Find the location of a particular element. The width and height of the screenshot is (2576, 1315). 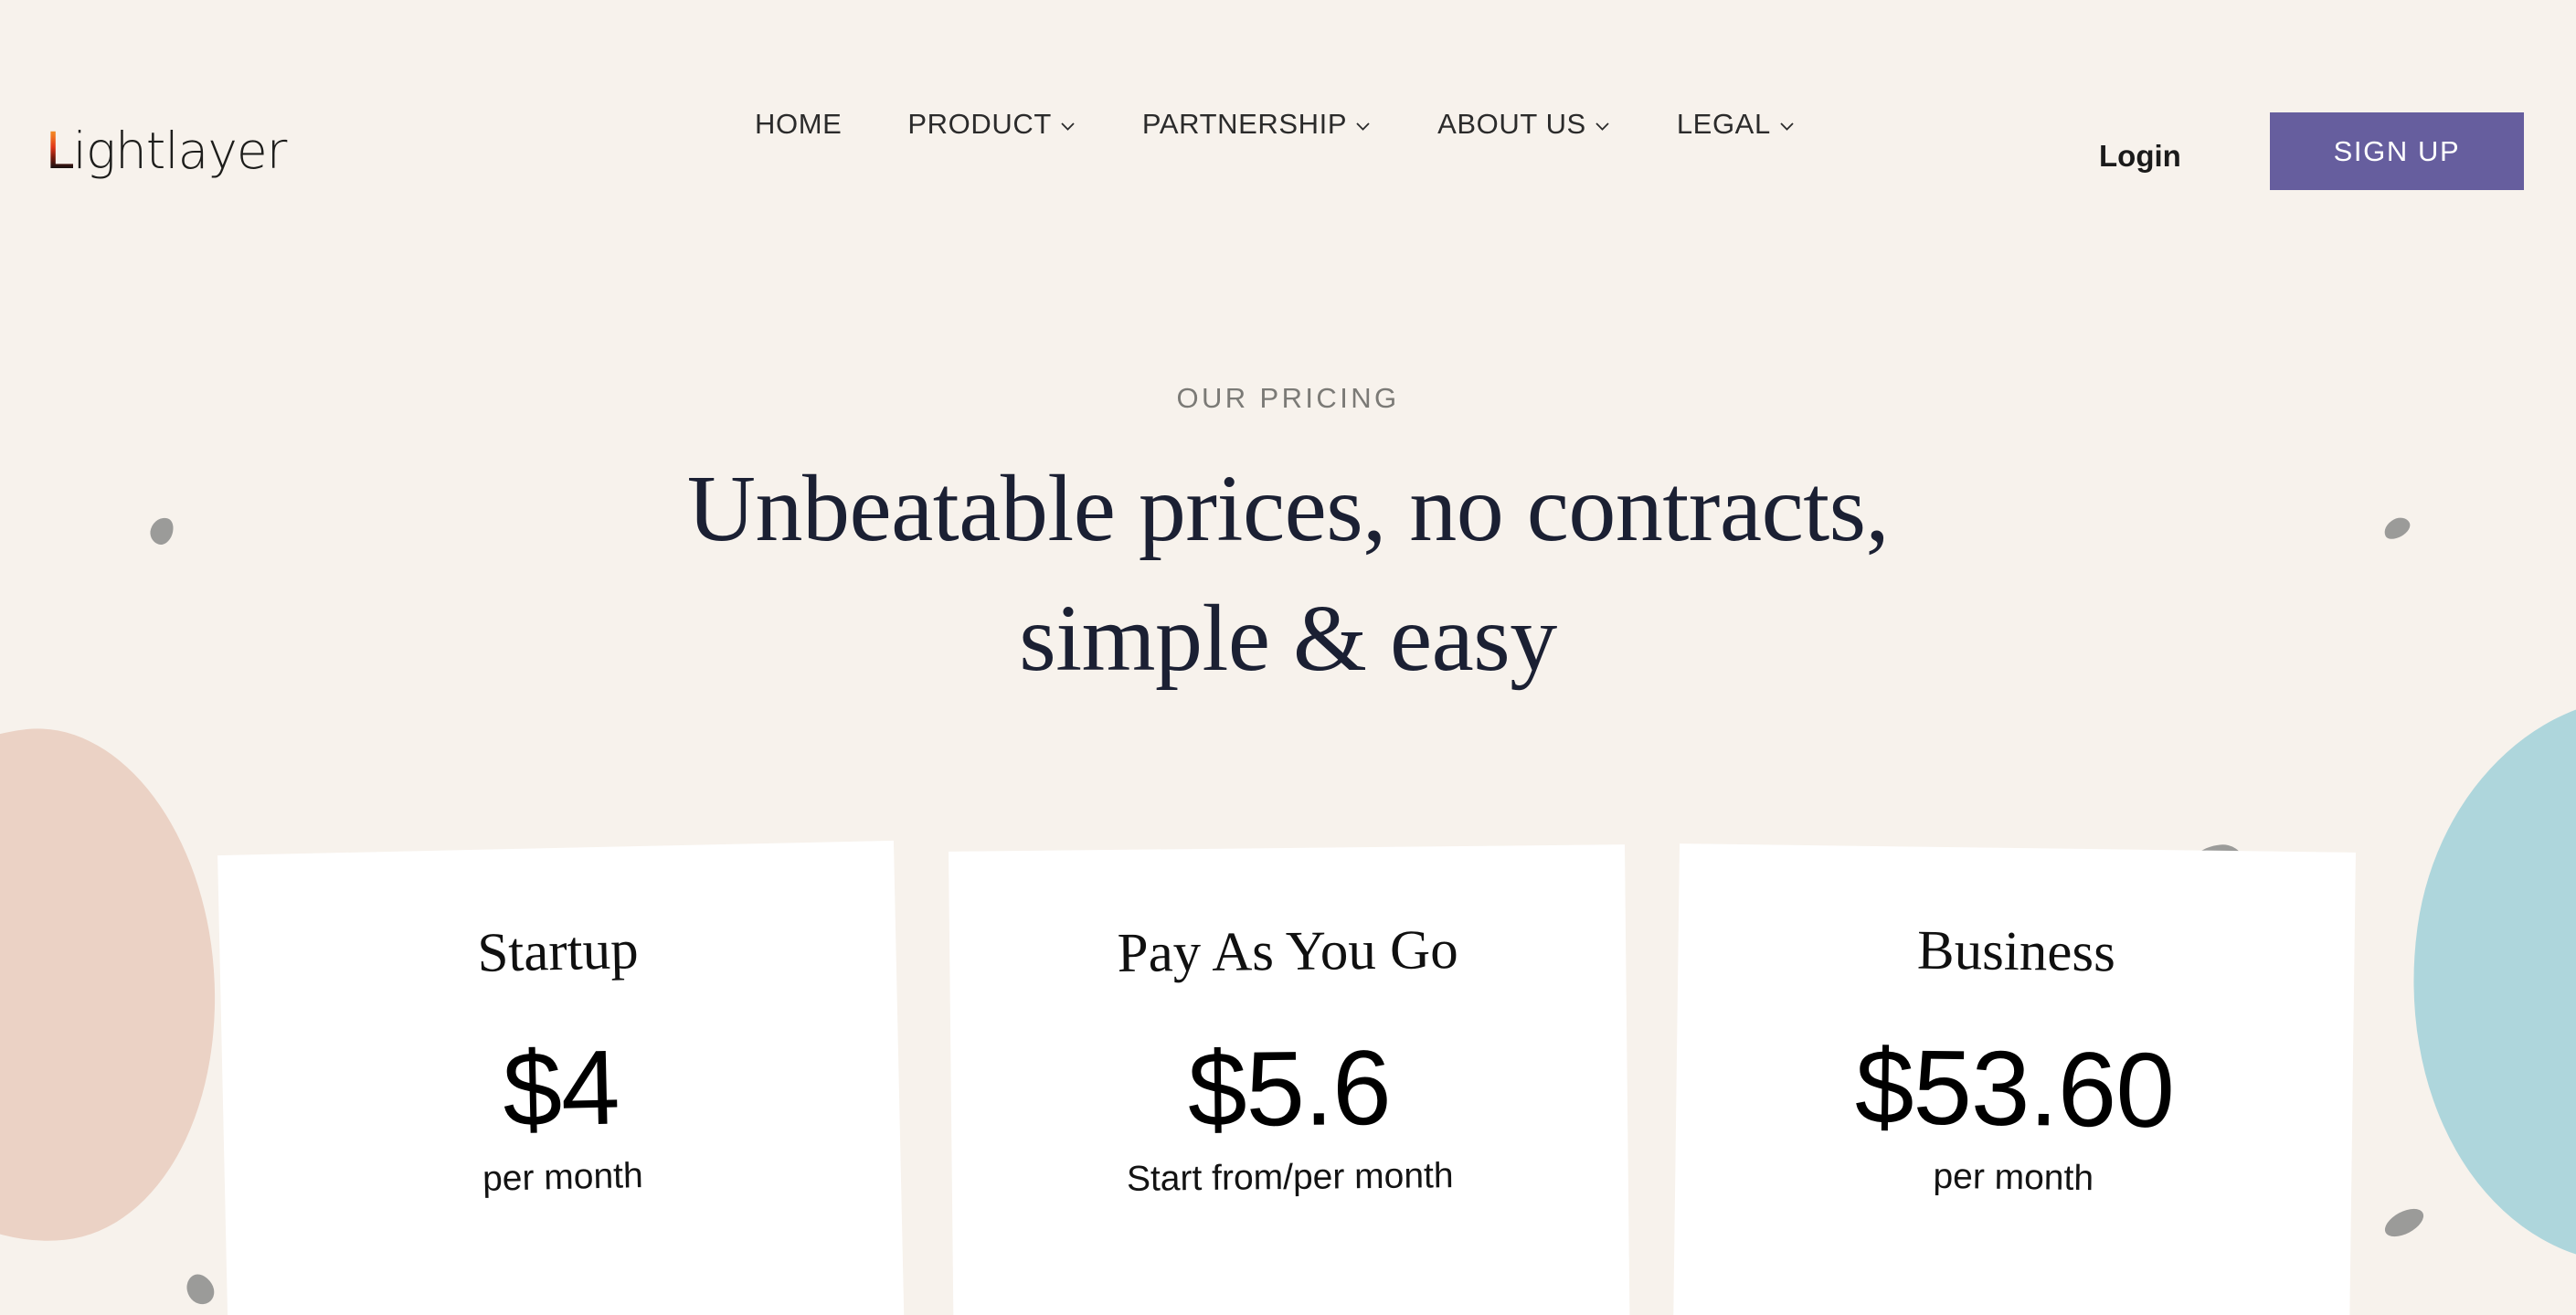

nav-item-partnership: PARTNERSHIP is located at coordinates (1257, 125).